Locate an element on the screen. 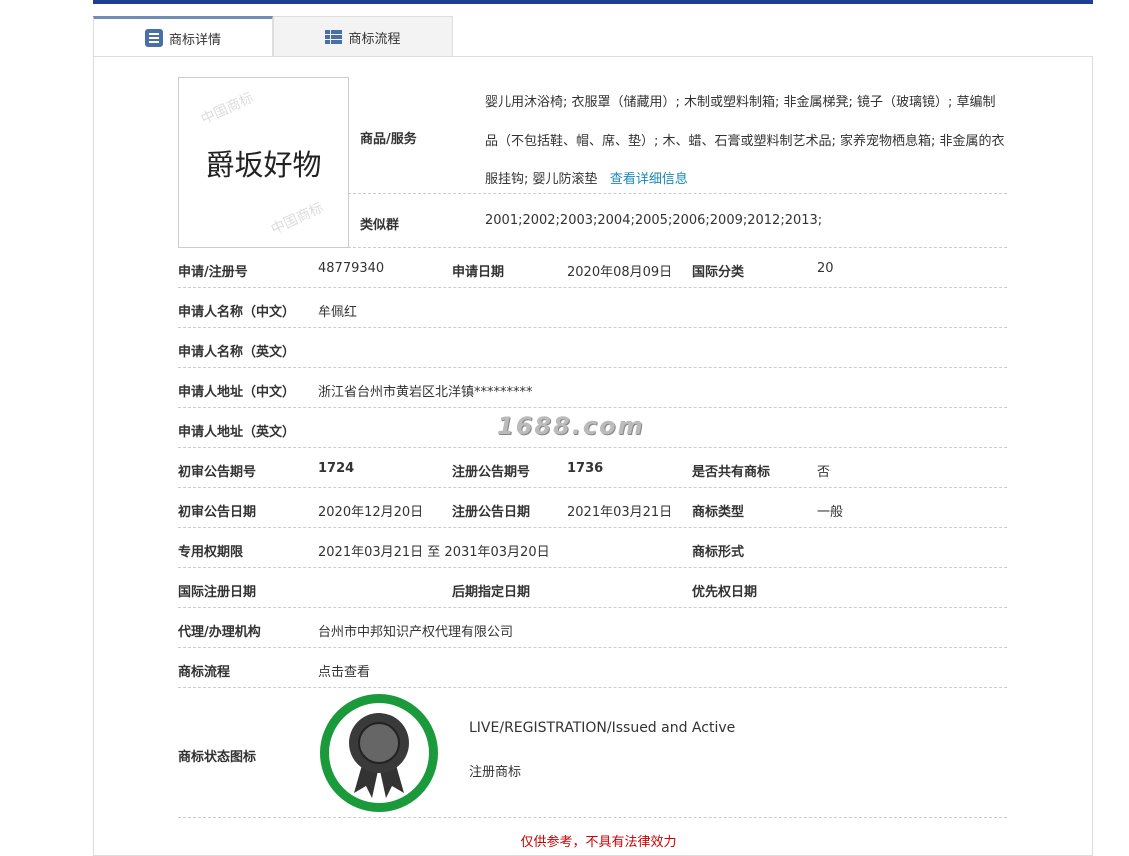  field-value: 牟佩红 is located at coordinates (338, 312).